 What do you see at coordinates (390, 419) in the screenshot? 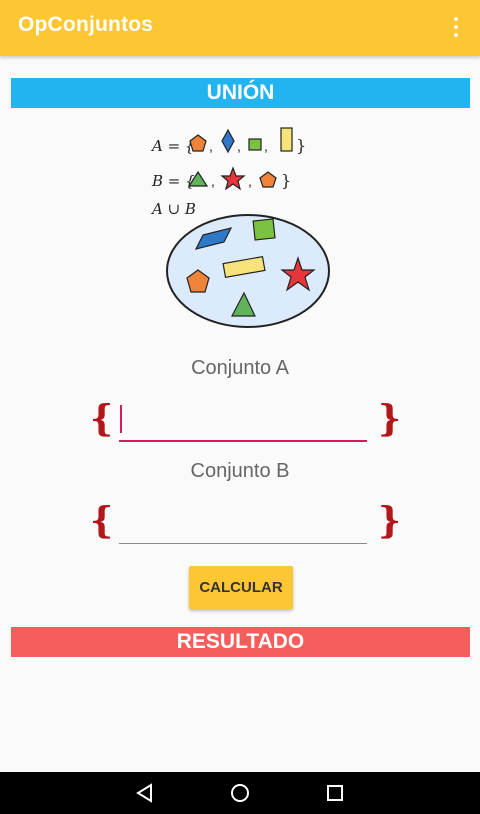
I see `close-brace-a: }` at bounding box center [390, 419].